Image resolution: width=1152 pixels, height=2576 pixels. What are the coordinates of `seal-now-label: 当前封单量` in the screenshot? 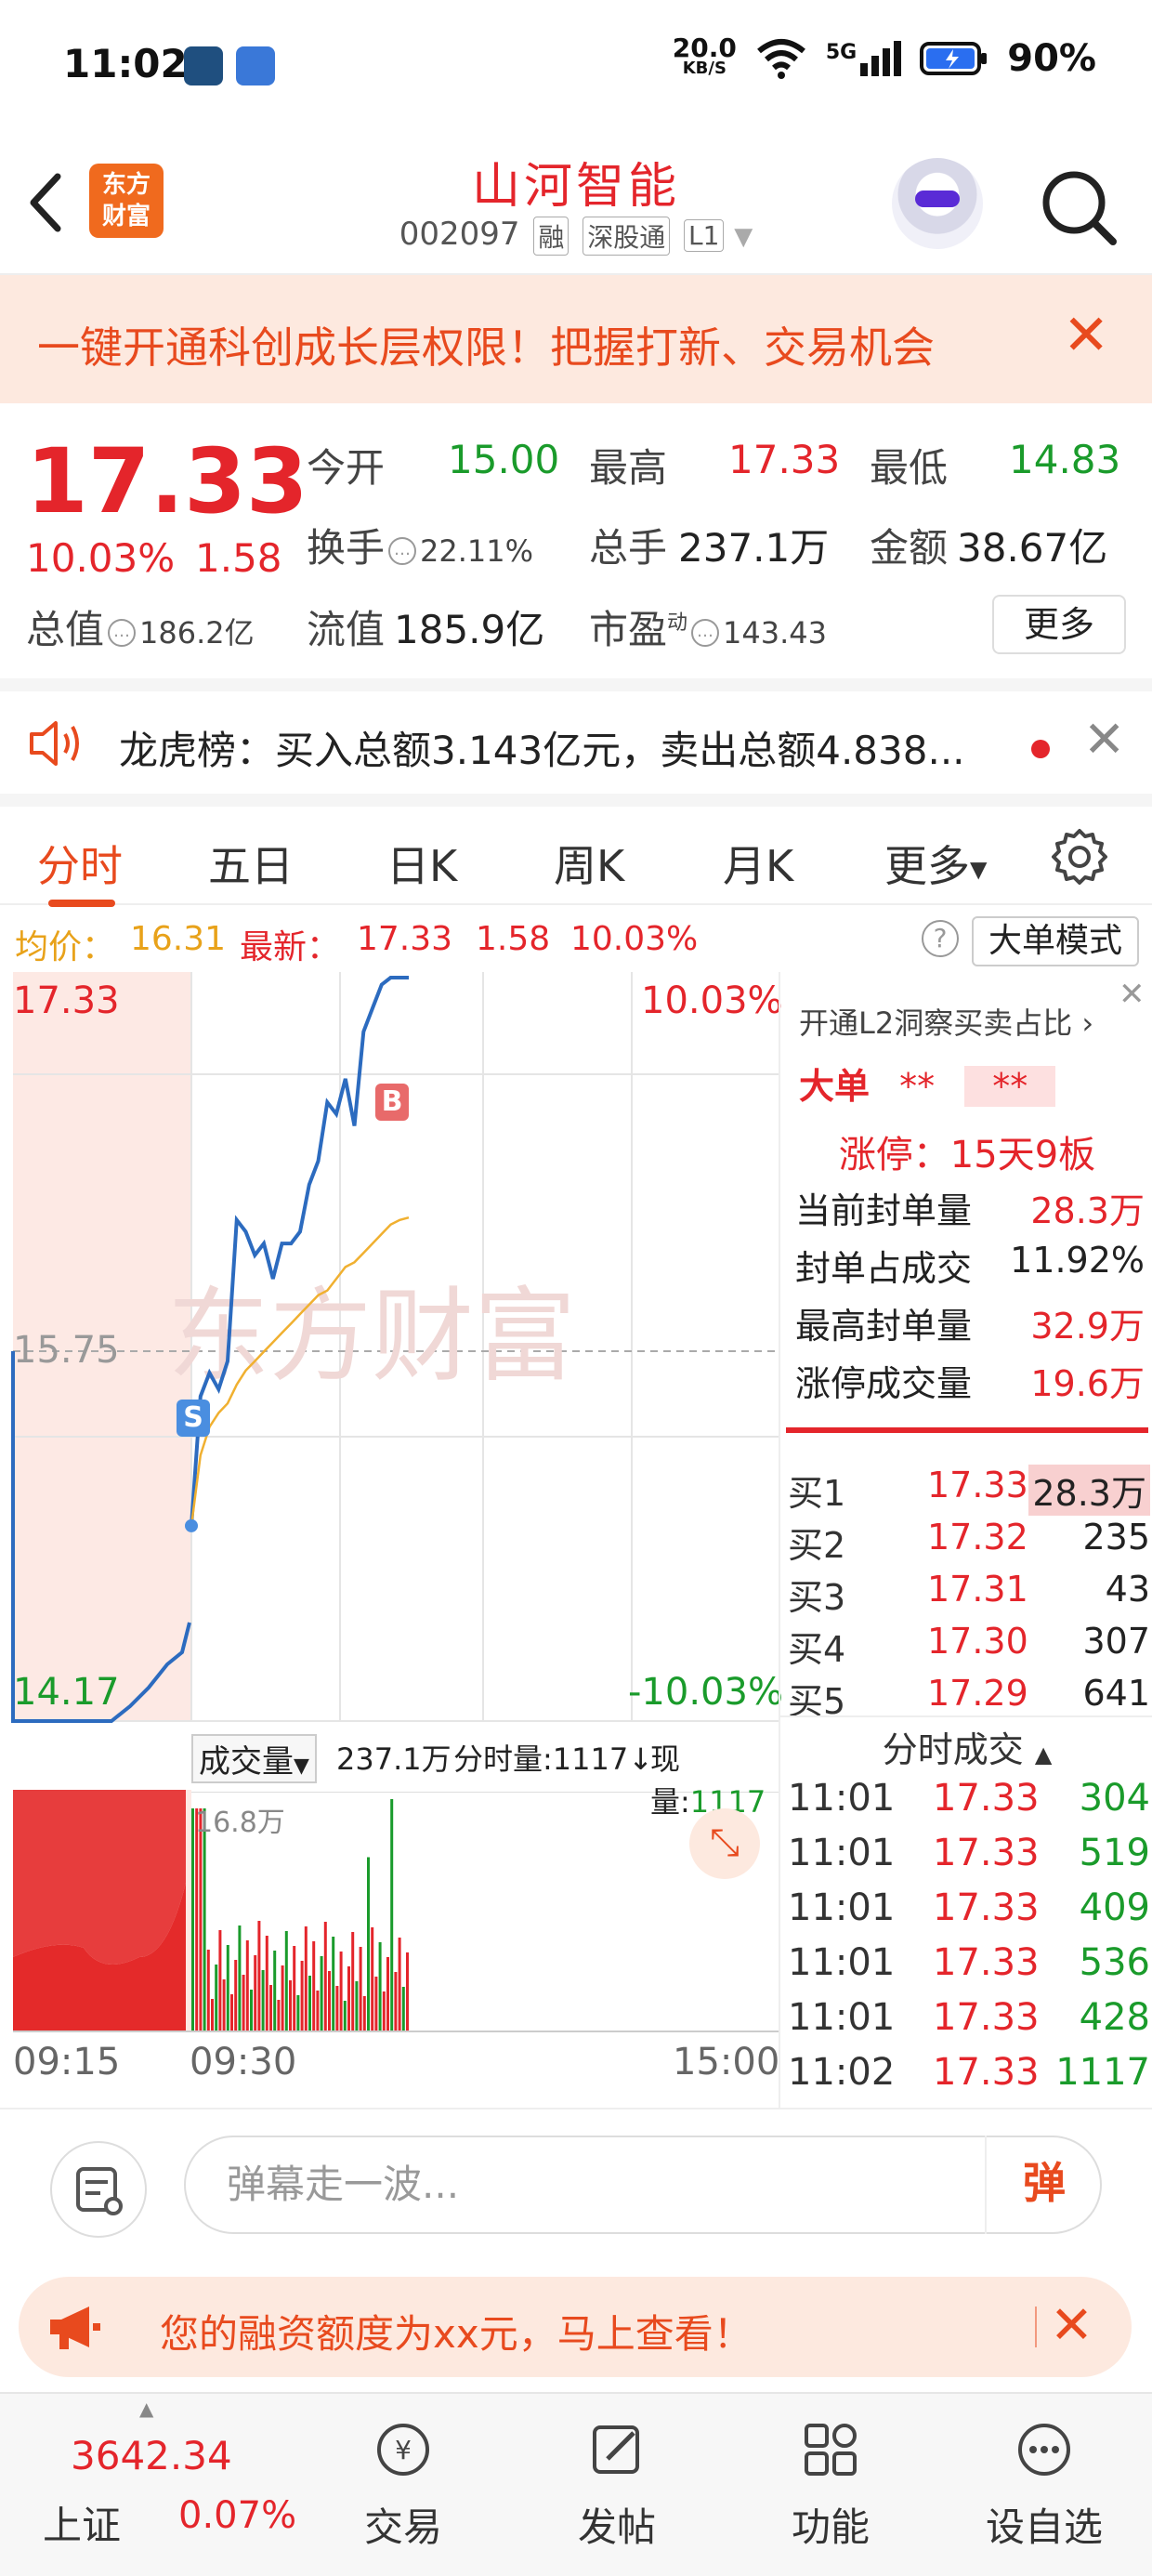 It's located at (884, 1210).